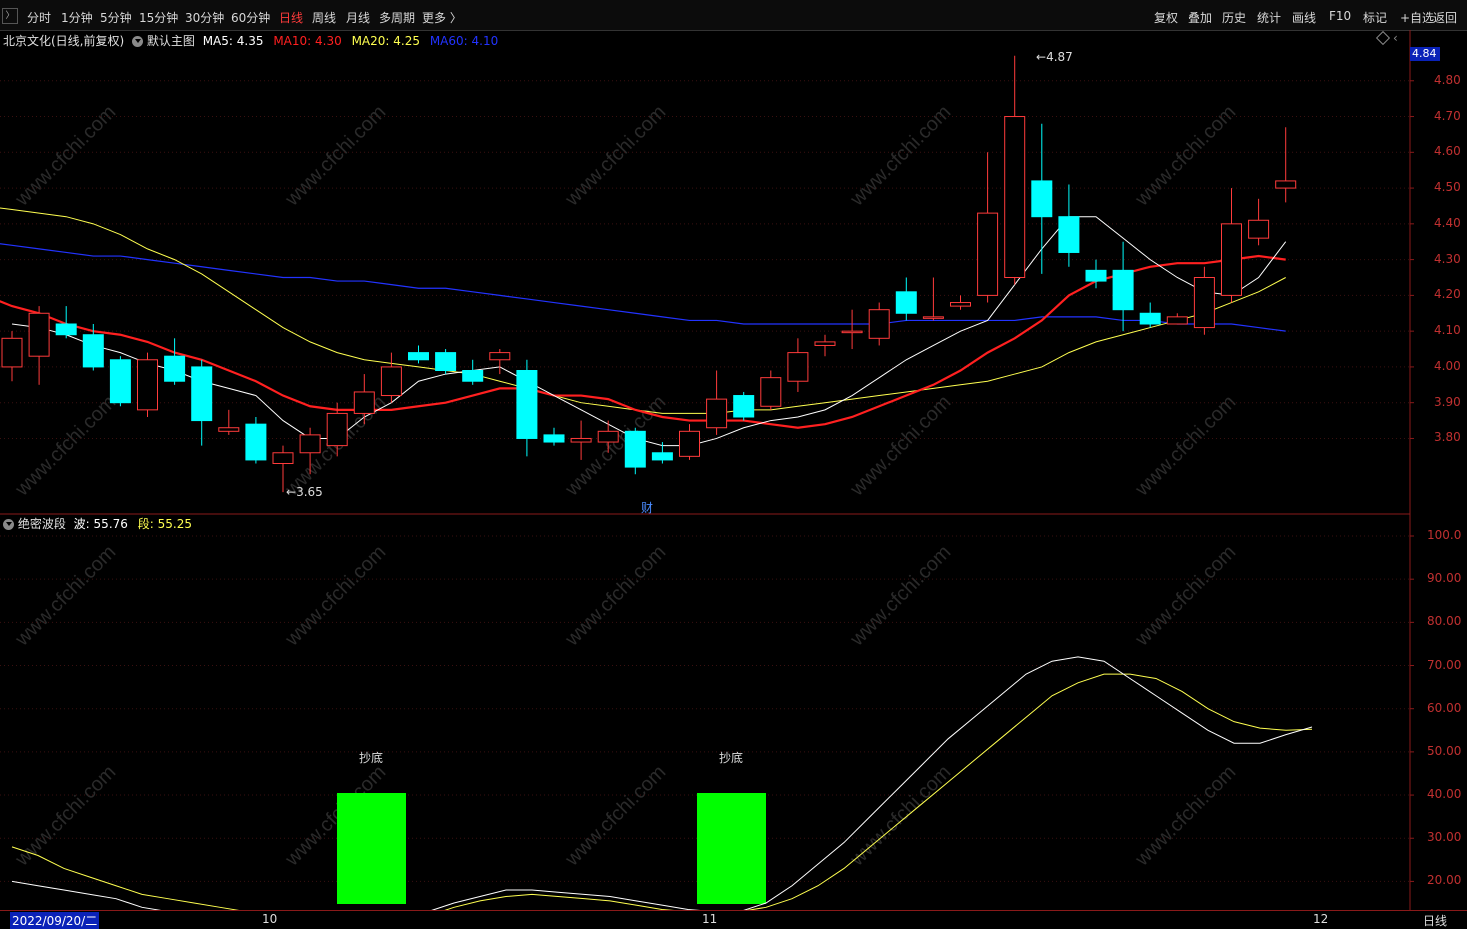 The width and height of the screenshot is (1467, 929). Describe the element at coordinates (138, 41) in the screenshot. I see `template-dropdown-icon` at that location.